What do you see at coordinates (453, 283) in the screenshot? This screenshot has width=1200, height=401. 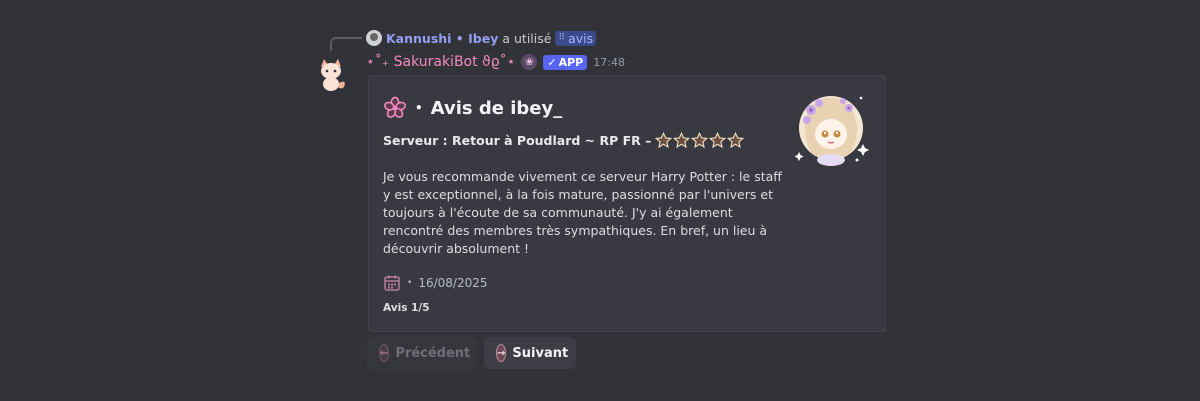 I see `review-date: 16/08/2025` at bounding box center [453, 283].